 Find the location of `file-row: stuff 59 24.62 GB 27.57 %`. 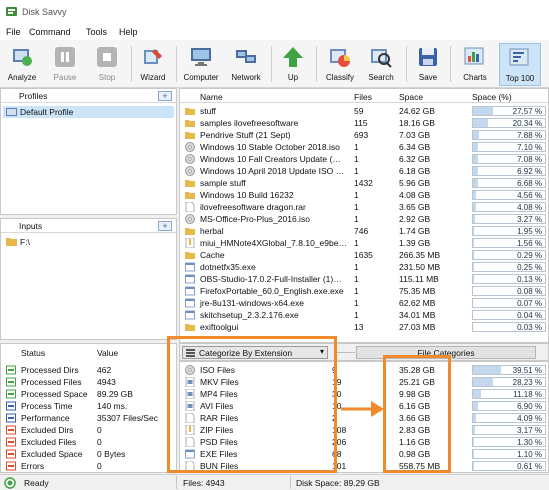

file-row: stuff 59 24.62 GB 27.57 % is located at coordinates (364, 111).